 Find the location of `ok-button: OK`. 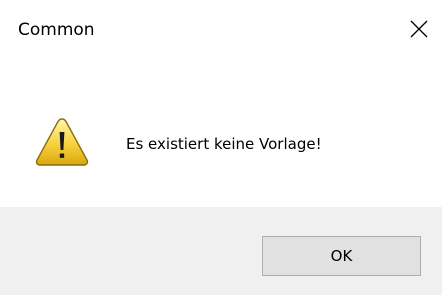

ok-button: OK is located at coordinates (341, 256).